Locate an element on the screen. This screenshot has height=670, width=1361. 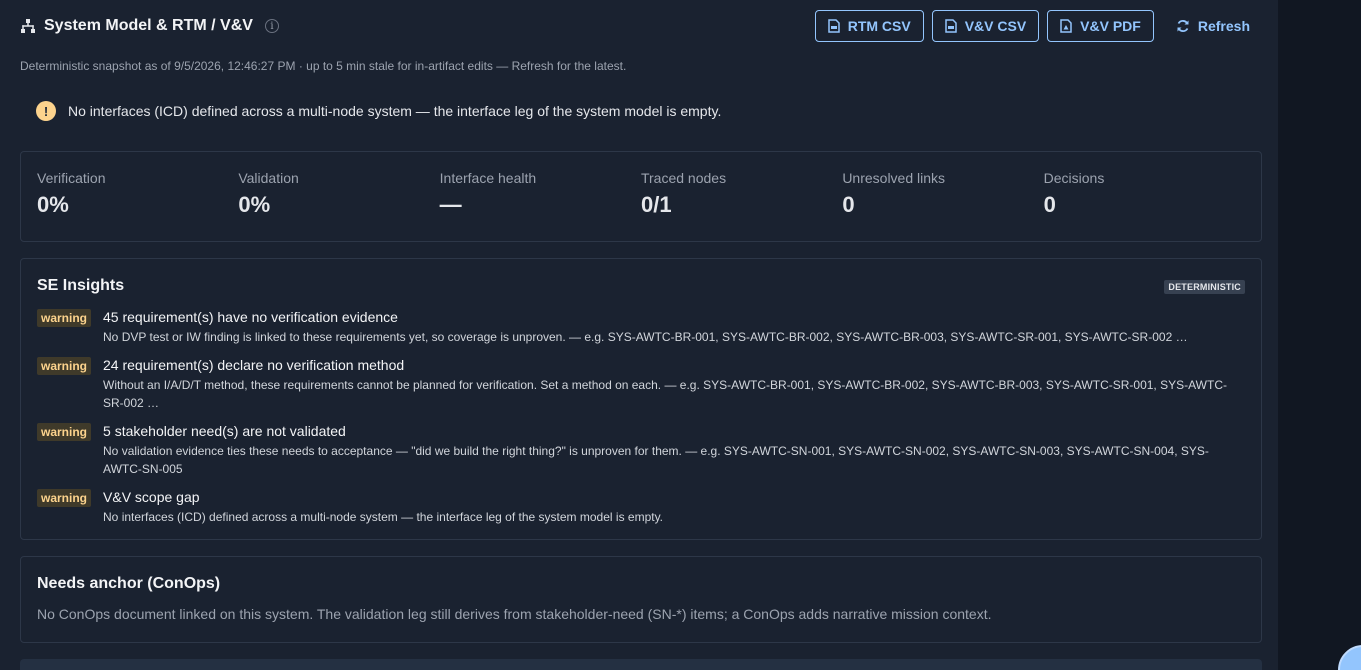
stat-label: Decisions is located at coordinates (1074, 178).